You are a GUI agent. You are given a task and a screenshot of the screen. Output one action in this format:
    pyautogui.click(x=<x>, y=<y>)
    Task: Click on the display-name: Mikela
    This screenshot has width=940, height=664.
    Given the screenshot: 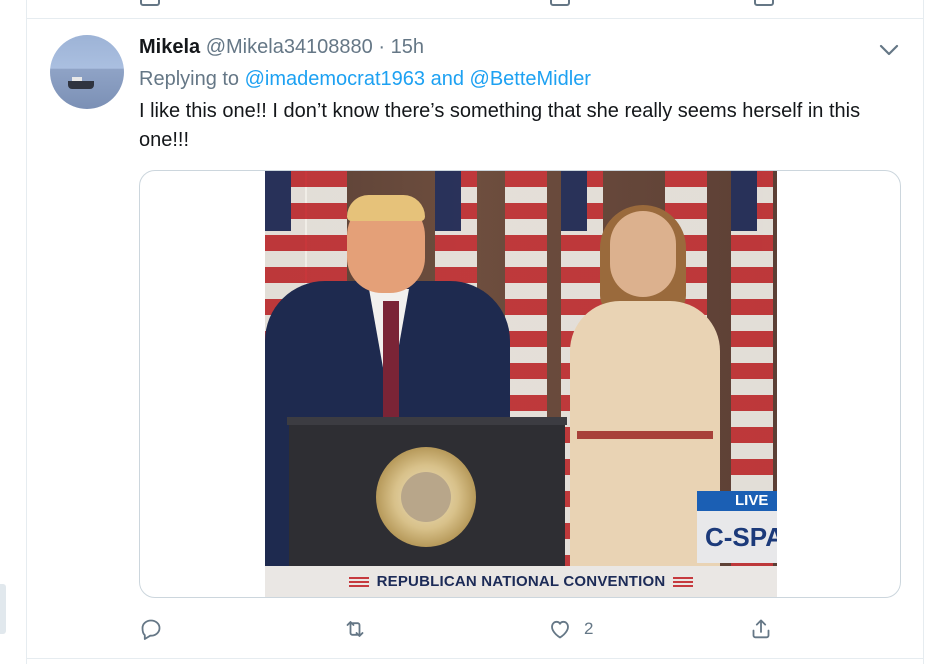 What is the action you would take?
    pyautogui.click(x=169, y=47)
    